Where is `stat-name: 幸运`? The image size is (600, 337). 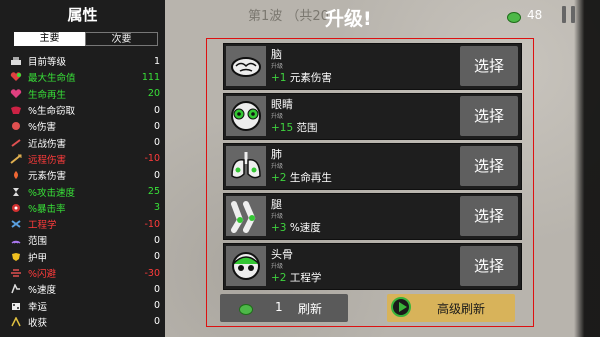 stat-name: 幸运 is located at coordinates (38, 307).